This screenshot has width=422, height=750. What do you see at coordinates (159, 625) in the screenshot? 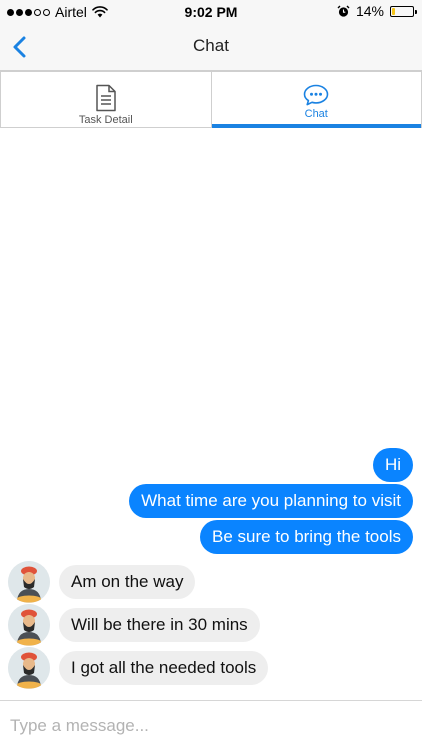
I see `incoming-message: Will be there in 30 mins` at bounding box center [159, 625].